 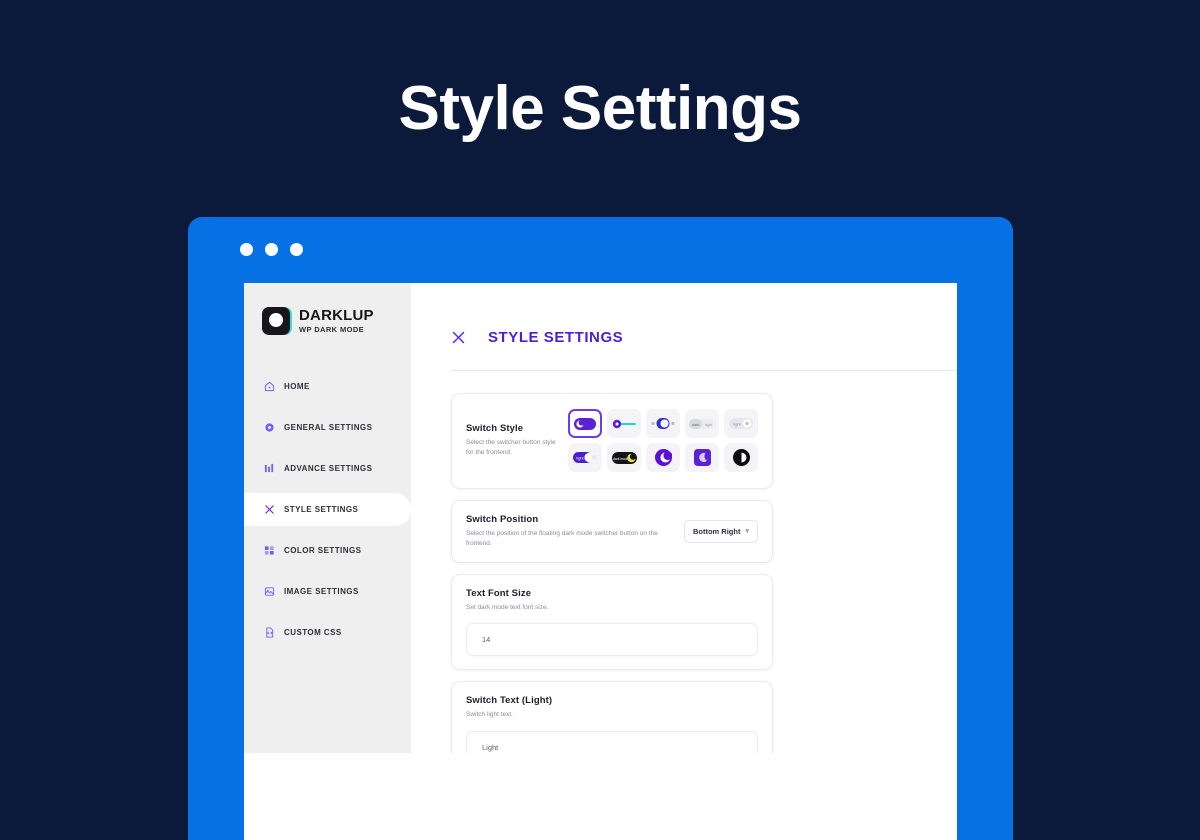 What do you see at coordinates (585, 423) in the screenshot?
I see `switch-style-option-toggle-purple-moon` at bounding box center [585, 423].